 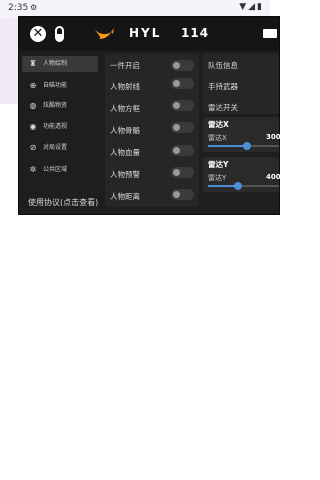 What do you see at coordinates (273, 137) in the screenshot?
I see `radar-x-value: 300` at bounding box center [273, 137].